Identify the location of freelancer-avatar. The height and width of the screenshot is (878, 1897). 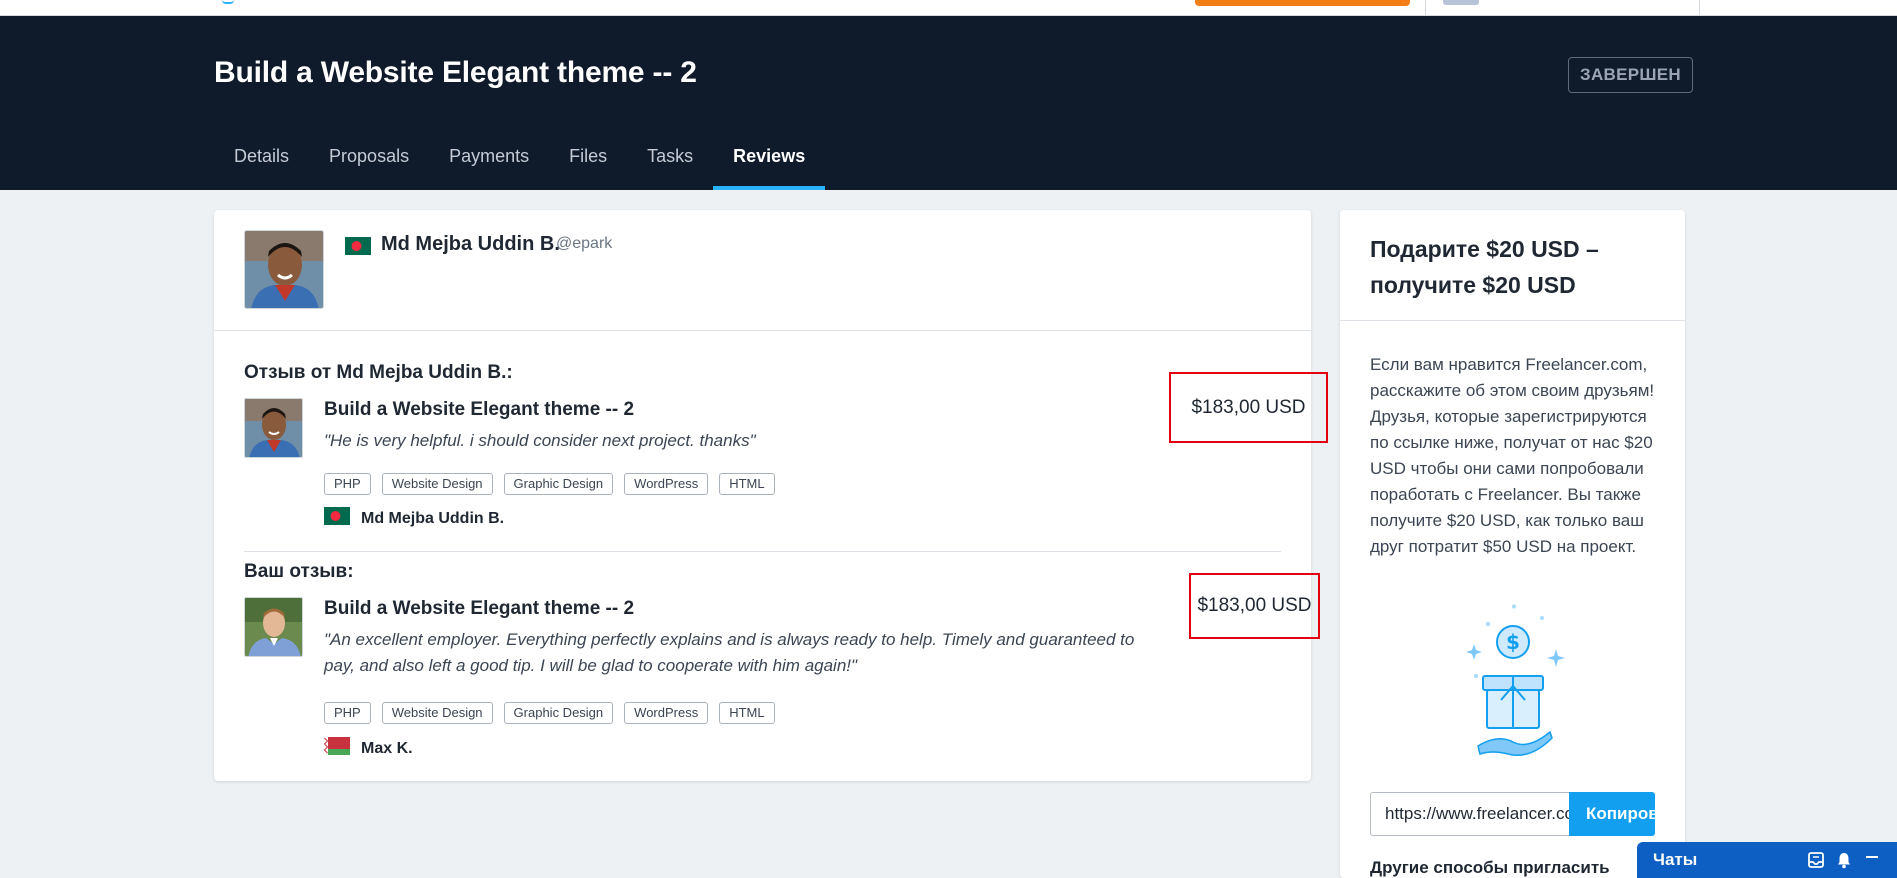
(284, 269).